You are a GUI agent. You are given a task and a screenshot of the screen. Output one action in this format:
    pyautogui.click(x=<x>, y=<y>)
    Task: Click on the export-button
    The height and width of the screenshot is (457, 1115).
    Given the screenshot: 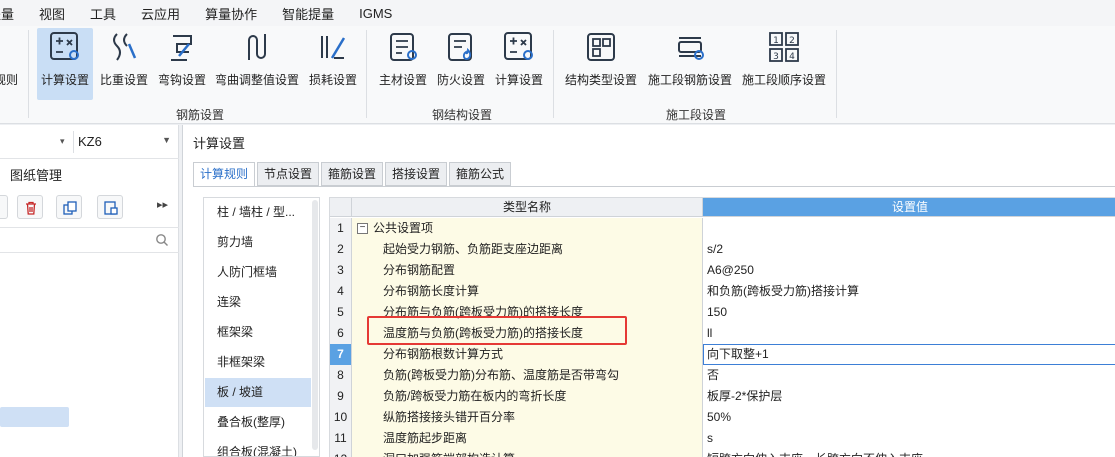 What is the action you would take?
    pyautogui.click(x=110, y=207)
    